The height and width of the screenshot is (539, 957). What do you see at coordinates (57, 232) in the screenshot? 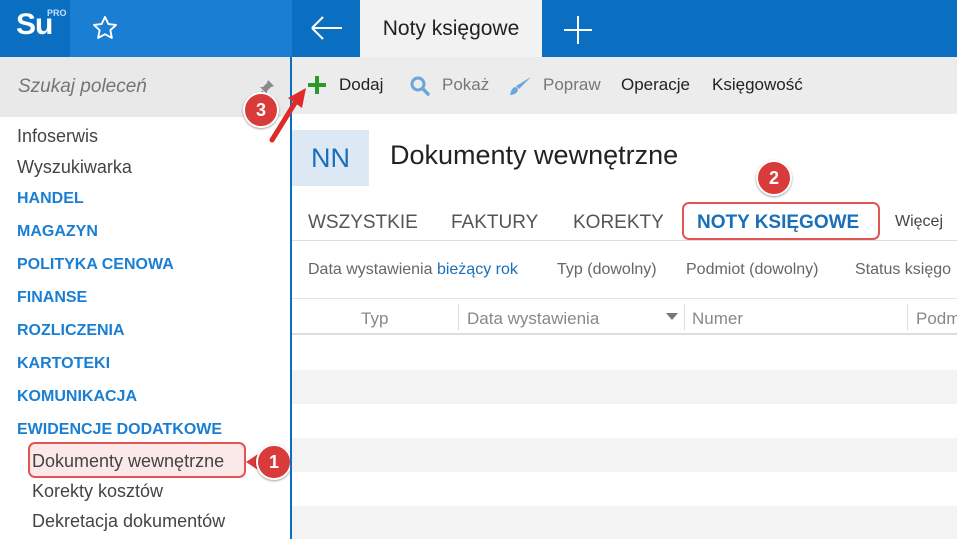
I see `sidebar-section-magazyn: MAGAZYN` at bounding box center [57, 232].